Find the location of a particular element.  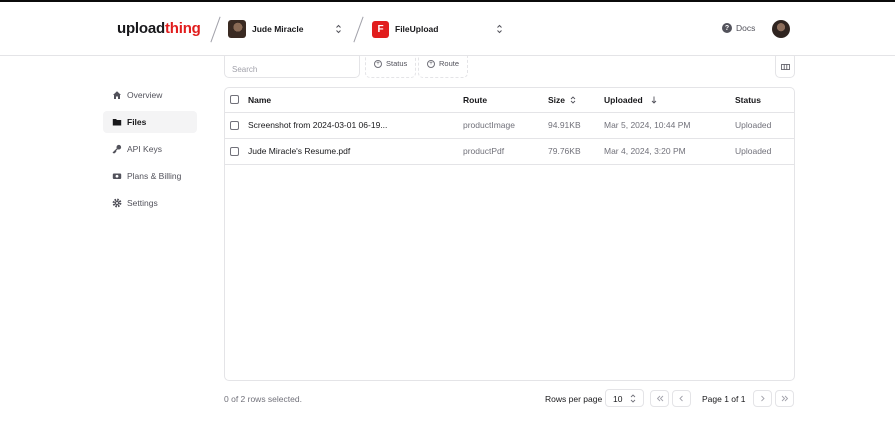

sidebar-item-label: API Keys is located at coordinates (144, 149).